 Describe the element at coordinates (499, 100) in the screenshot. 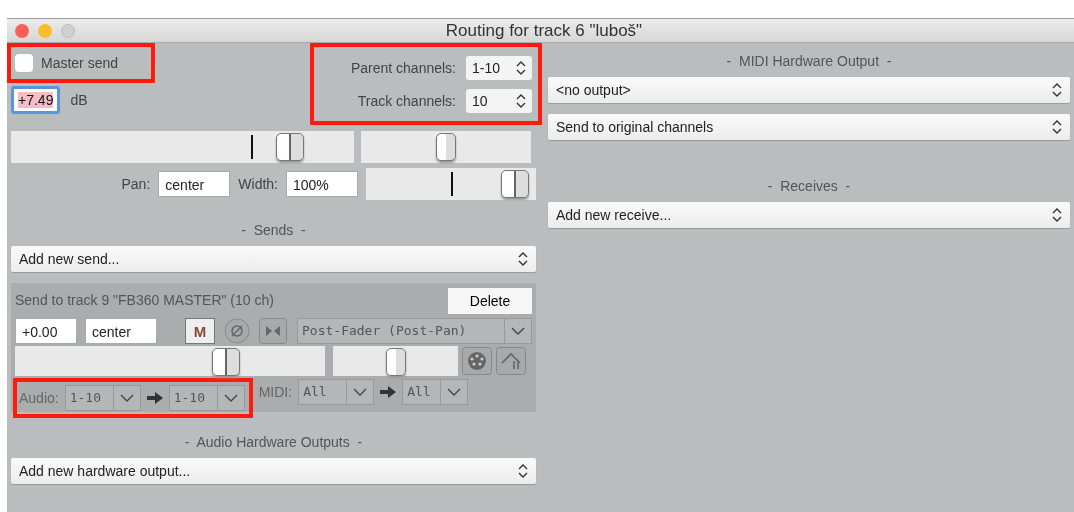

I see `channels-dropdown: 10` at that location.